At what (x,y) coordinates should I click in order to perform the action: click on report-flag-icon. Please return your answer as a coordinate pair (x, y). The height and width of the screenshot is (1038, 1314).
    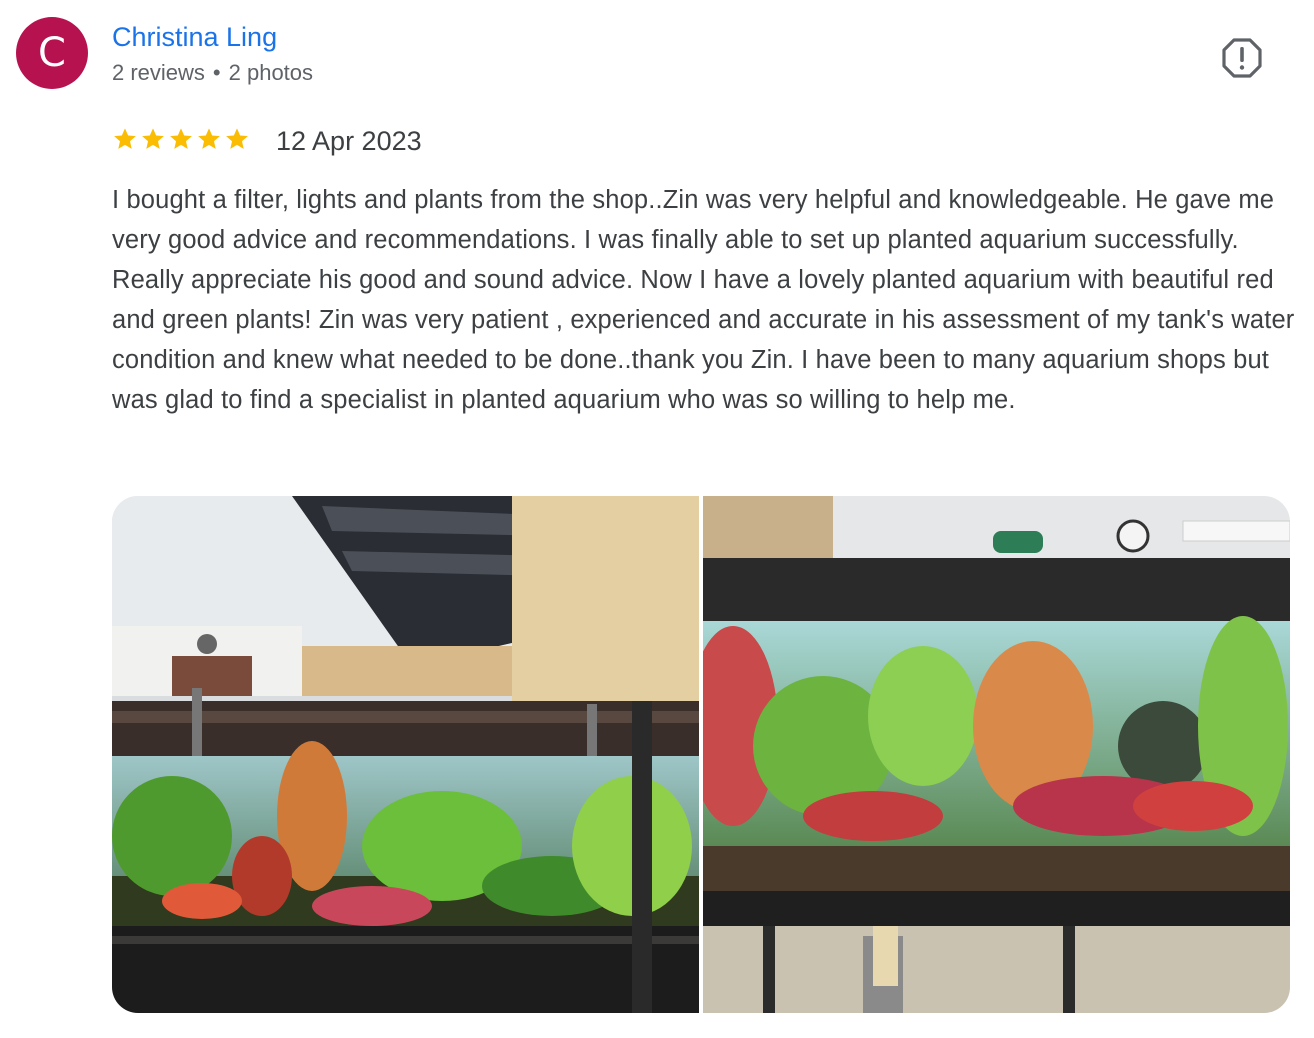
    Looking at the image, I should click on (1242, 58).